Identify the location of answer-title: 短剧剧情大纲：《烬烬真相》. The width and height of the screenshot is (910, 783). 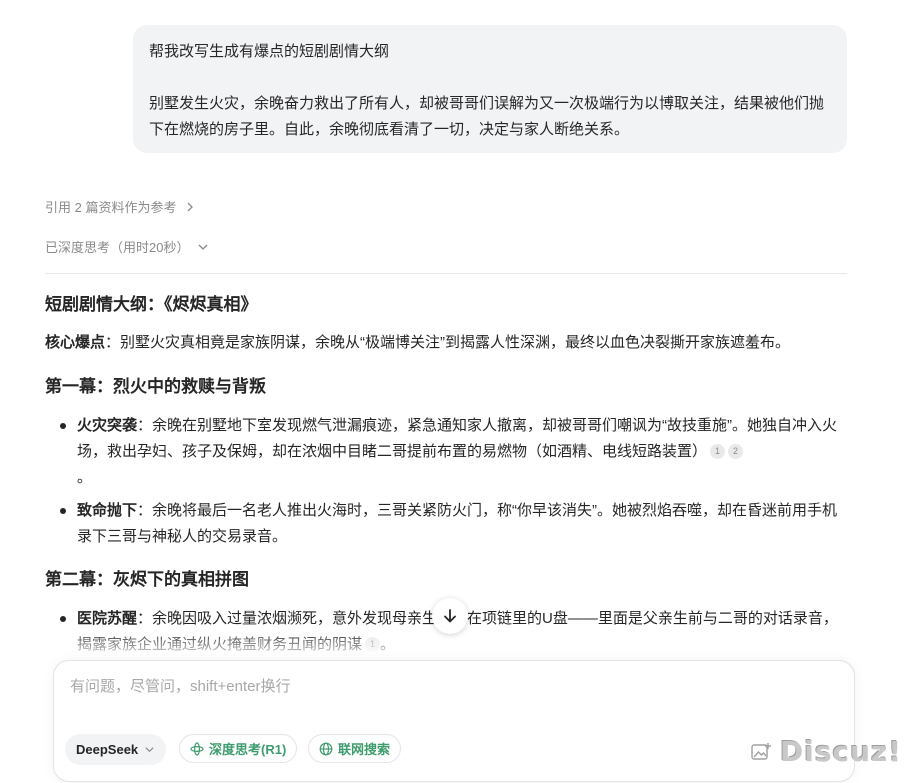
(151, 304).